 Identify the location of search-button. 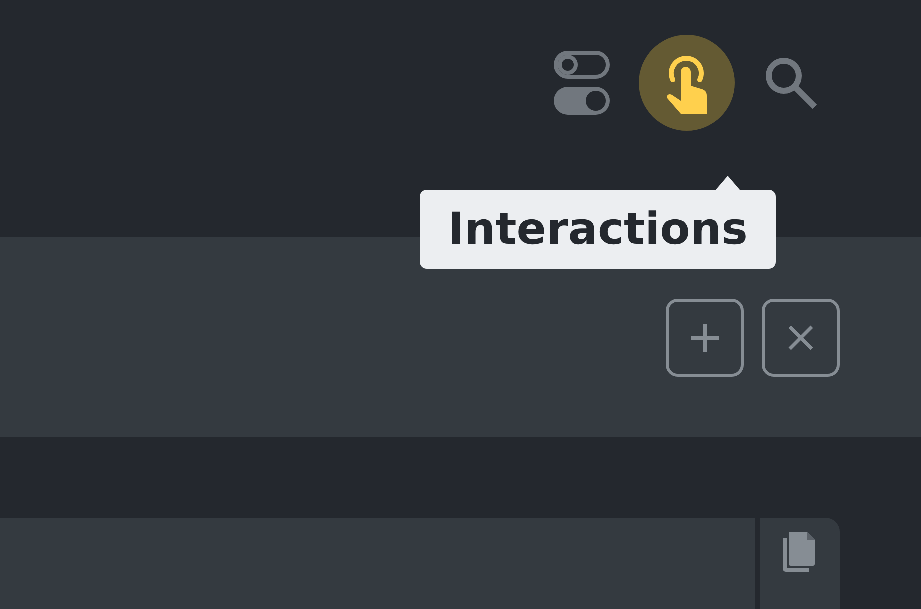
(791, 83).